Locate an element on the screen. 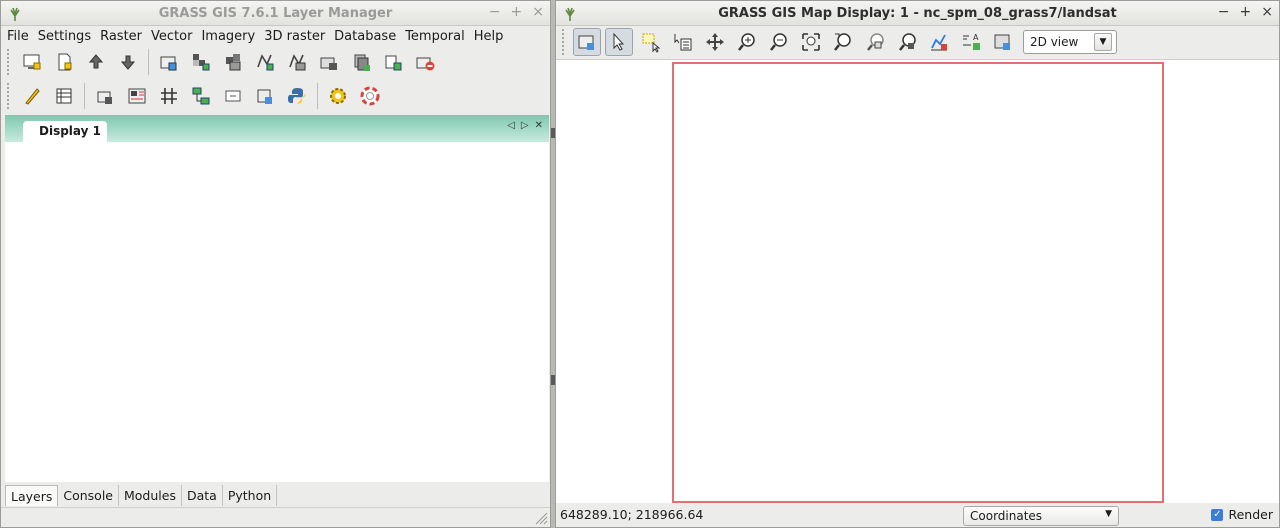  menu-help: Help is located at coordinates (489, 36).